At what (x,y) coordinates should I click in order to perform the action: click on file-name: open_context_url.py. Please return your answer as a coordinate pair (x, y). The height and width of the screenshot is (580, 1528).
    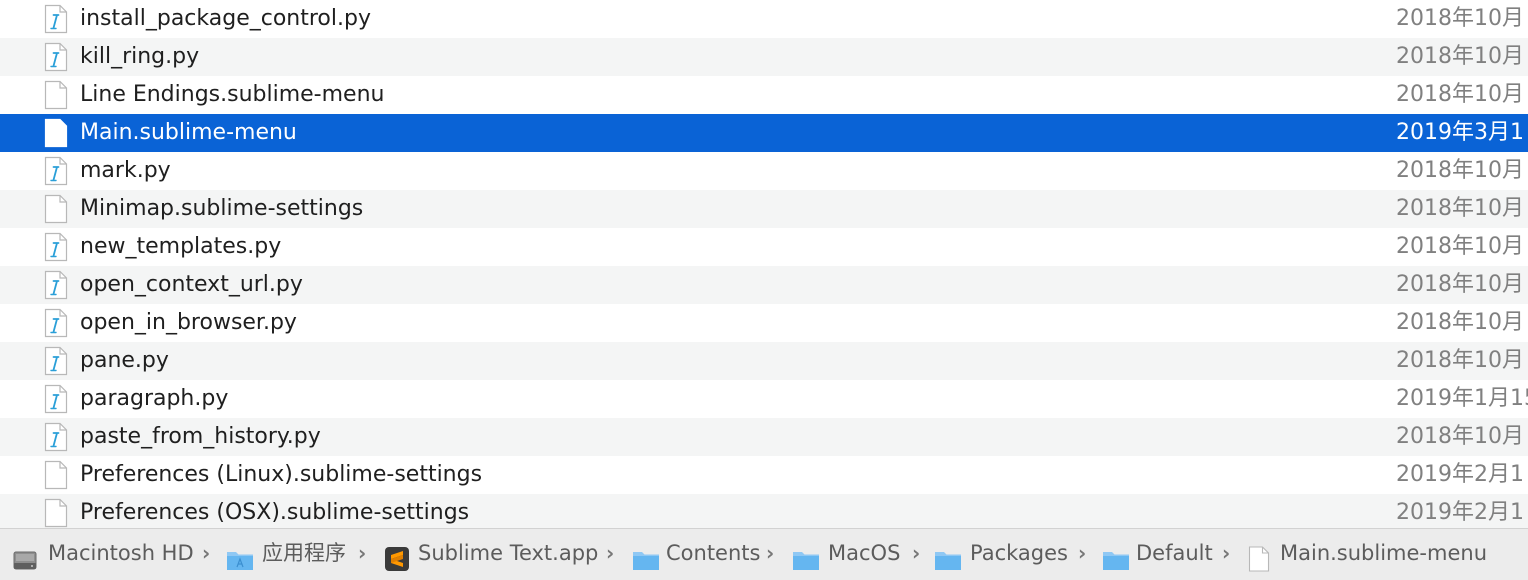
    Looking at the image, I should click on (191, 284).